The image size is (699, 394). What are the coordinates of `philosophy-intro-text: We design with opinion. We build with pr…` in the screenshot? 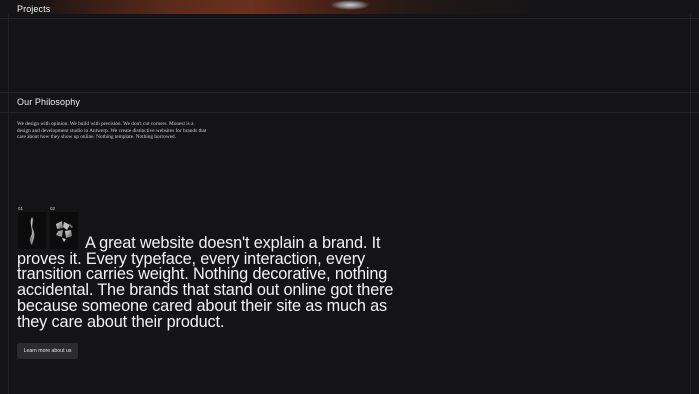 It's located at (112, 131).